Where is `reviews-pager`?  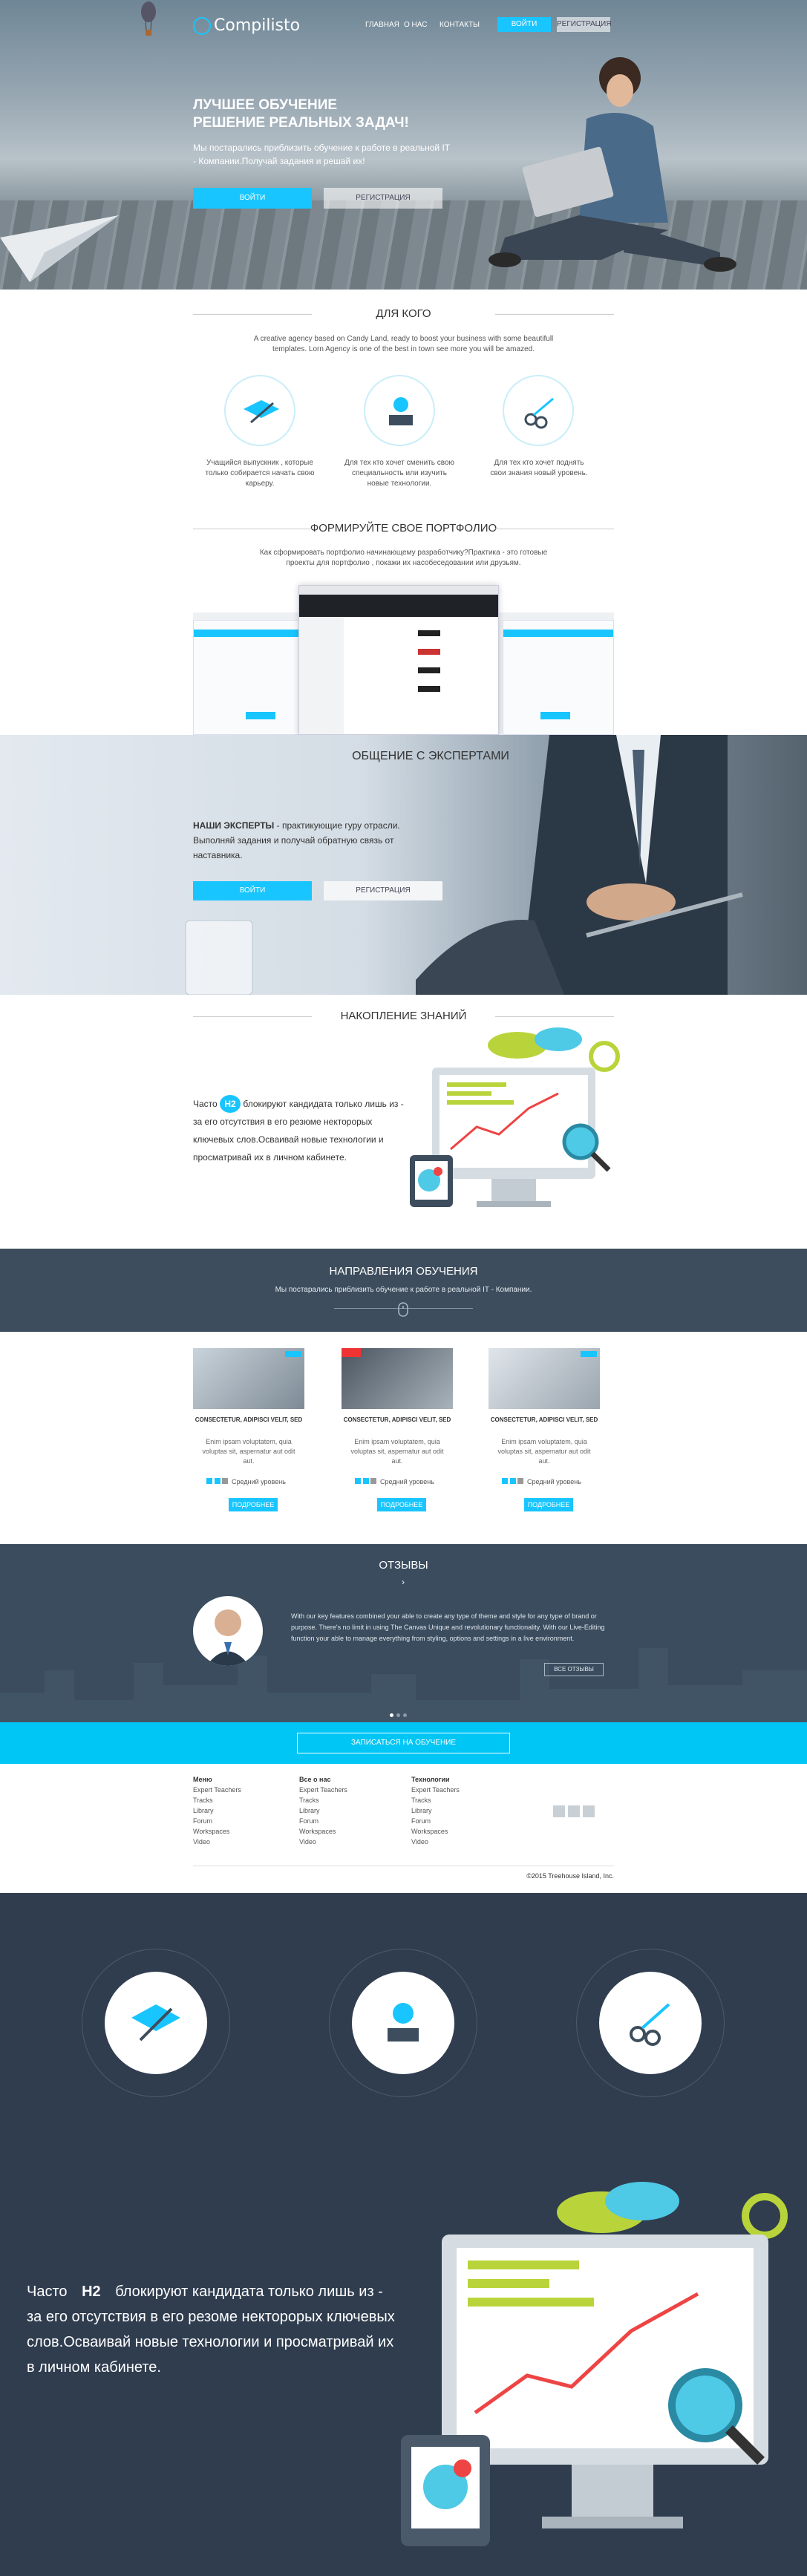
reviews-pager is located at coordinates (398, 1714).